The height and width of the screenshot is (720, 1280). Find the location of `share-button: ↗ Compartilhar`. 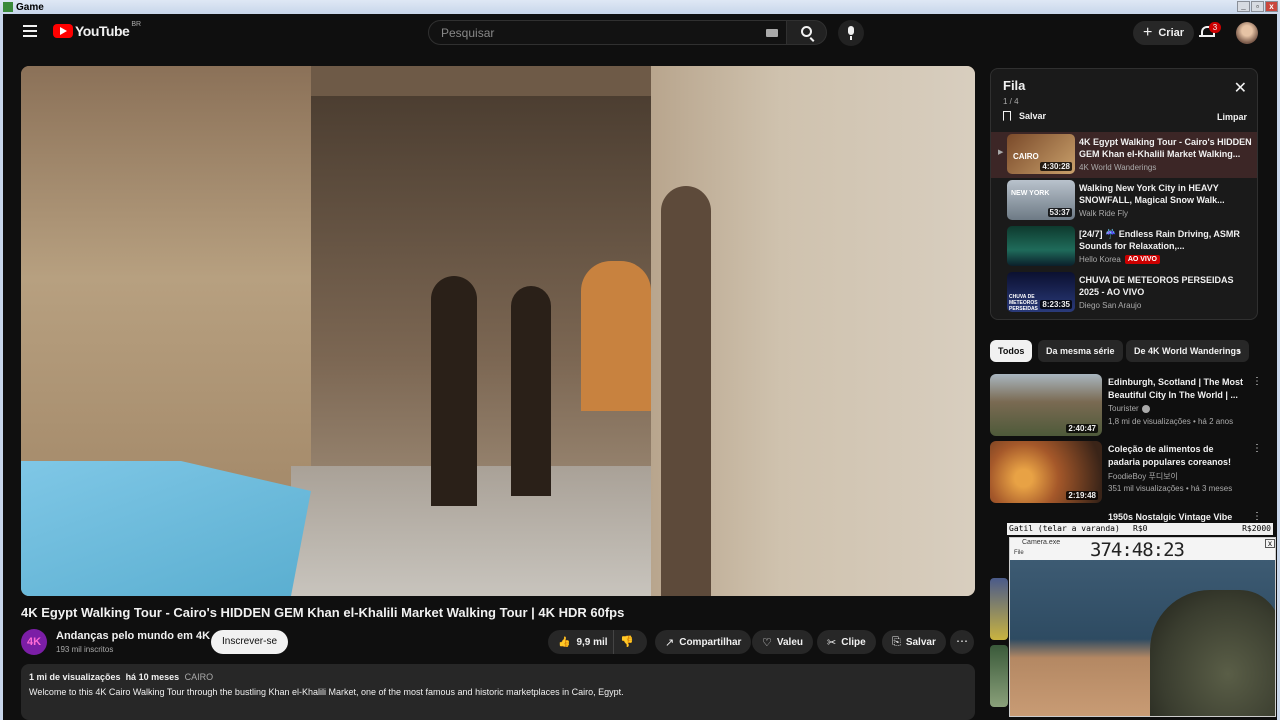

share-button: ↗ Compartilhar is located at coordinates (703, 642).